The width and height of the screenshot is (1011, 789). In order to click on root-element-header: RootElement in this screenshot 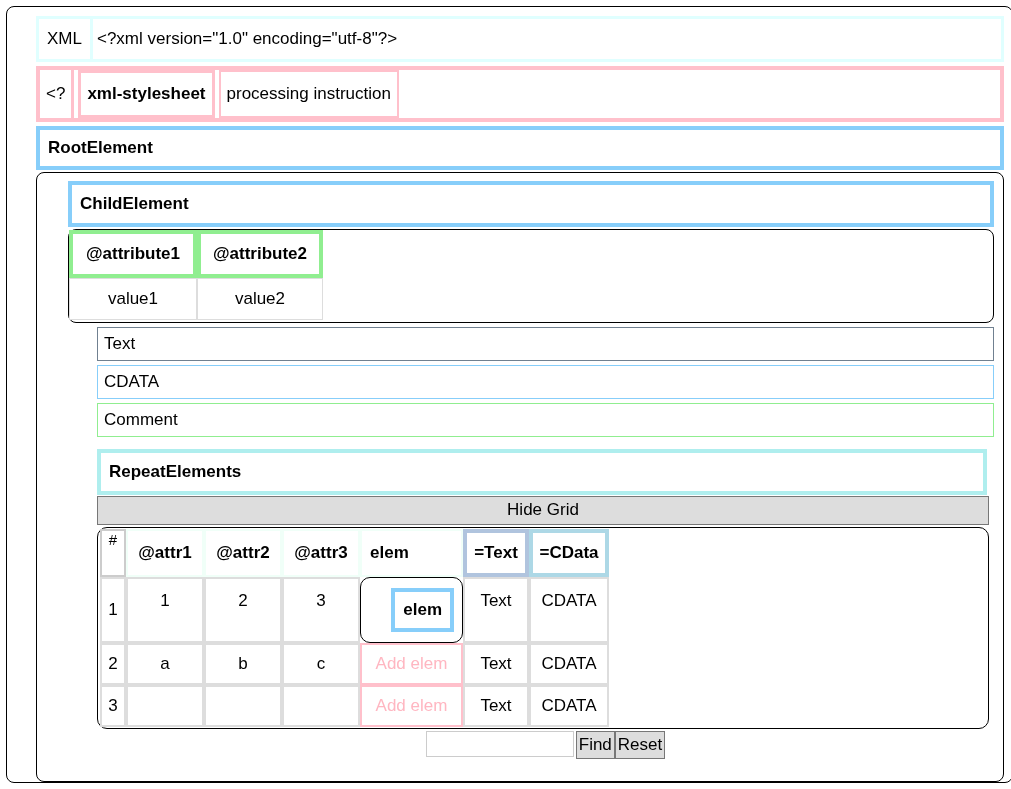, I will do `click(520, 147)`.